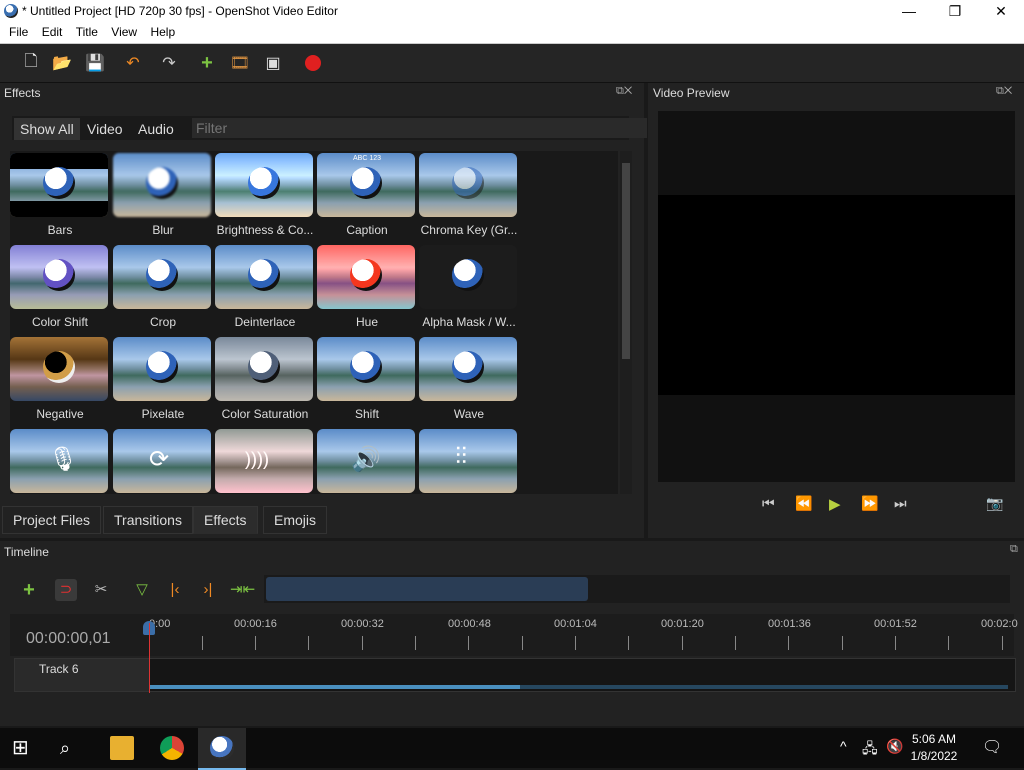  Describe the element at coordinates (870, 750) in the screenshot. I see `network-icon: 🖧` at that location.